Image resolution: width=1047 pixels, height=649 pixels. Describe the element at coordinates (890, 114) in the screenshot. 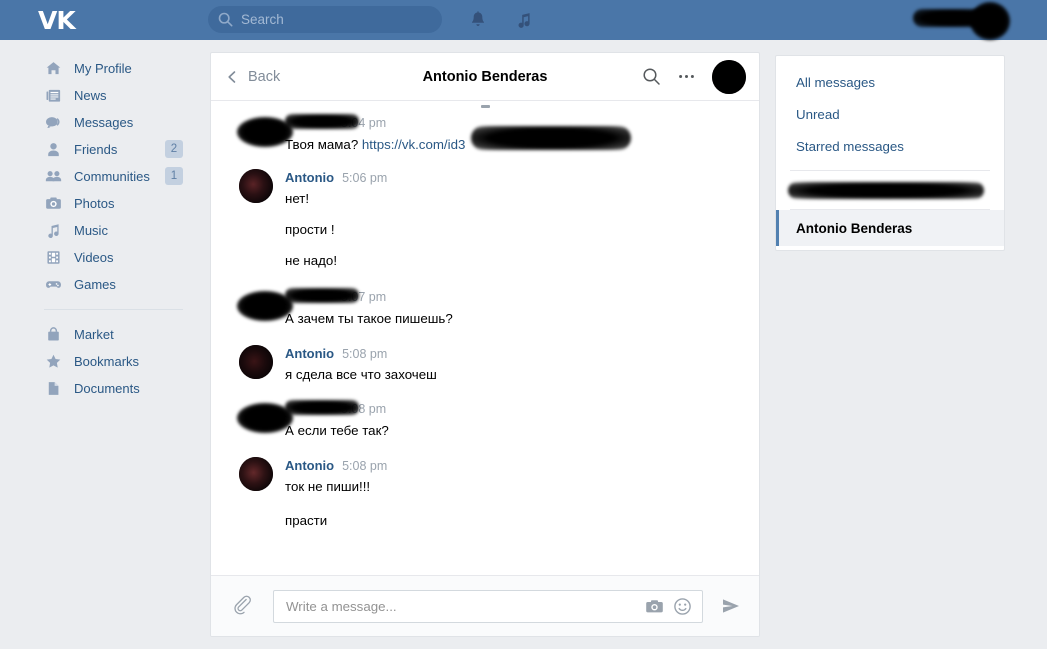

I see `filter-item-unread: Unread` at that location.